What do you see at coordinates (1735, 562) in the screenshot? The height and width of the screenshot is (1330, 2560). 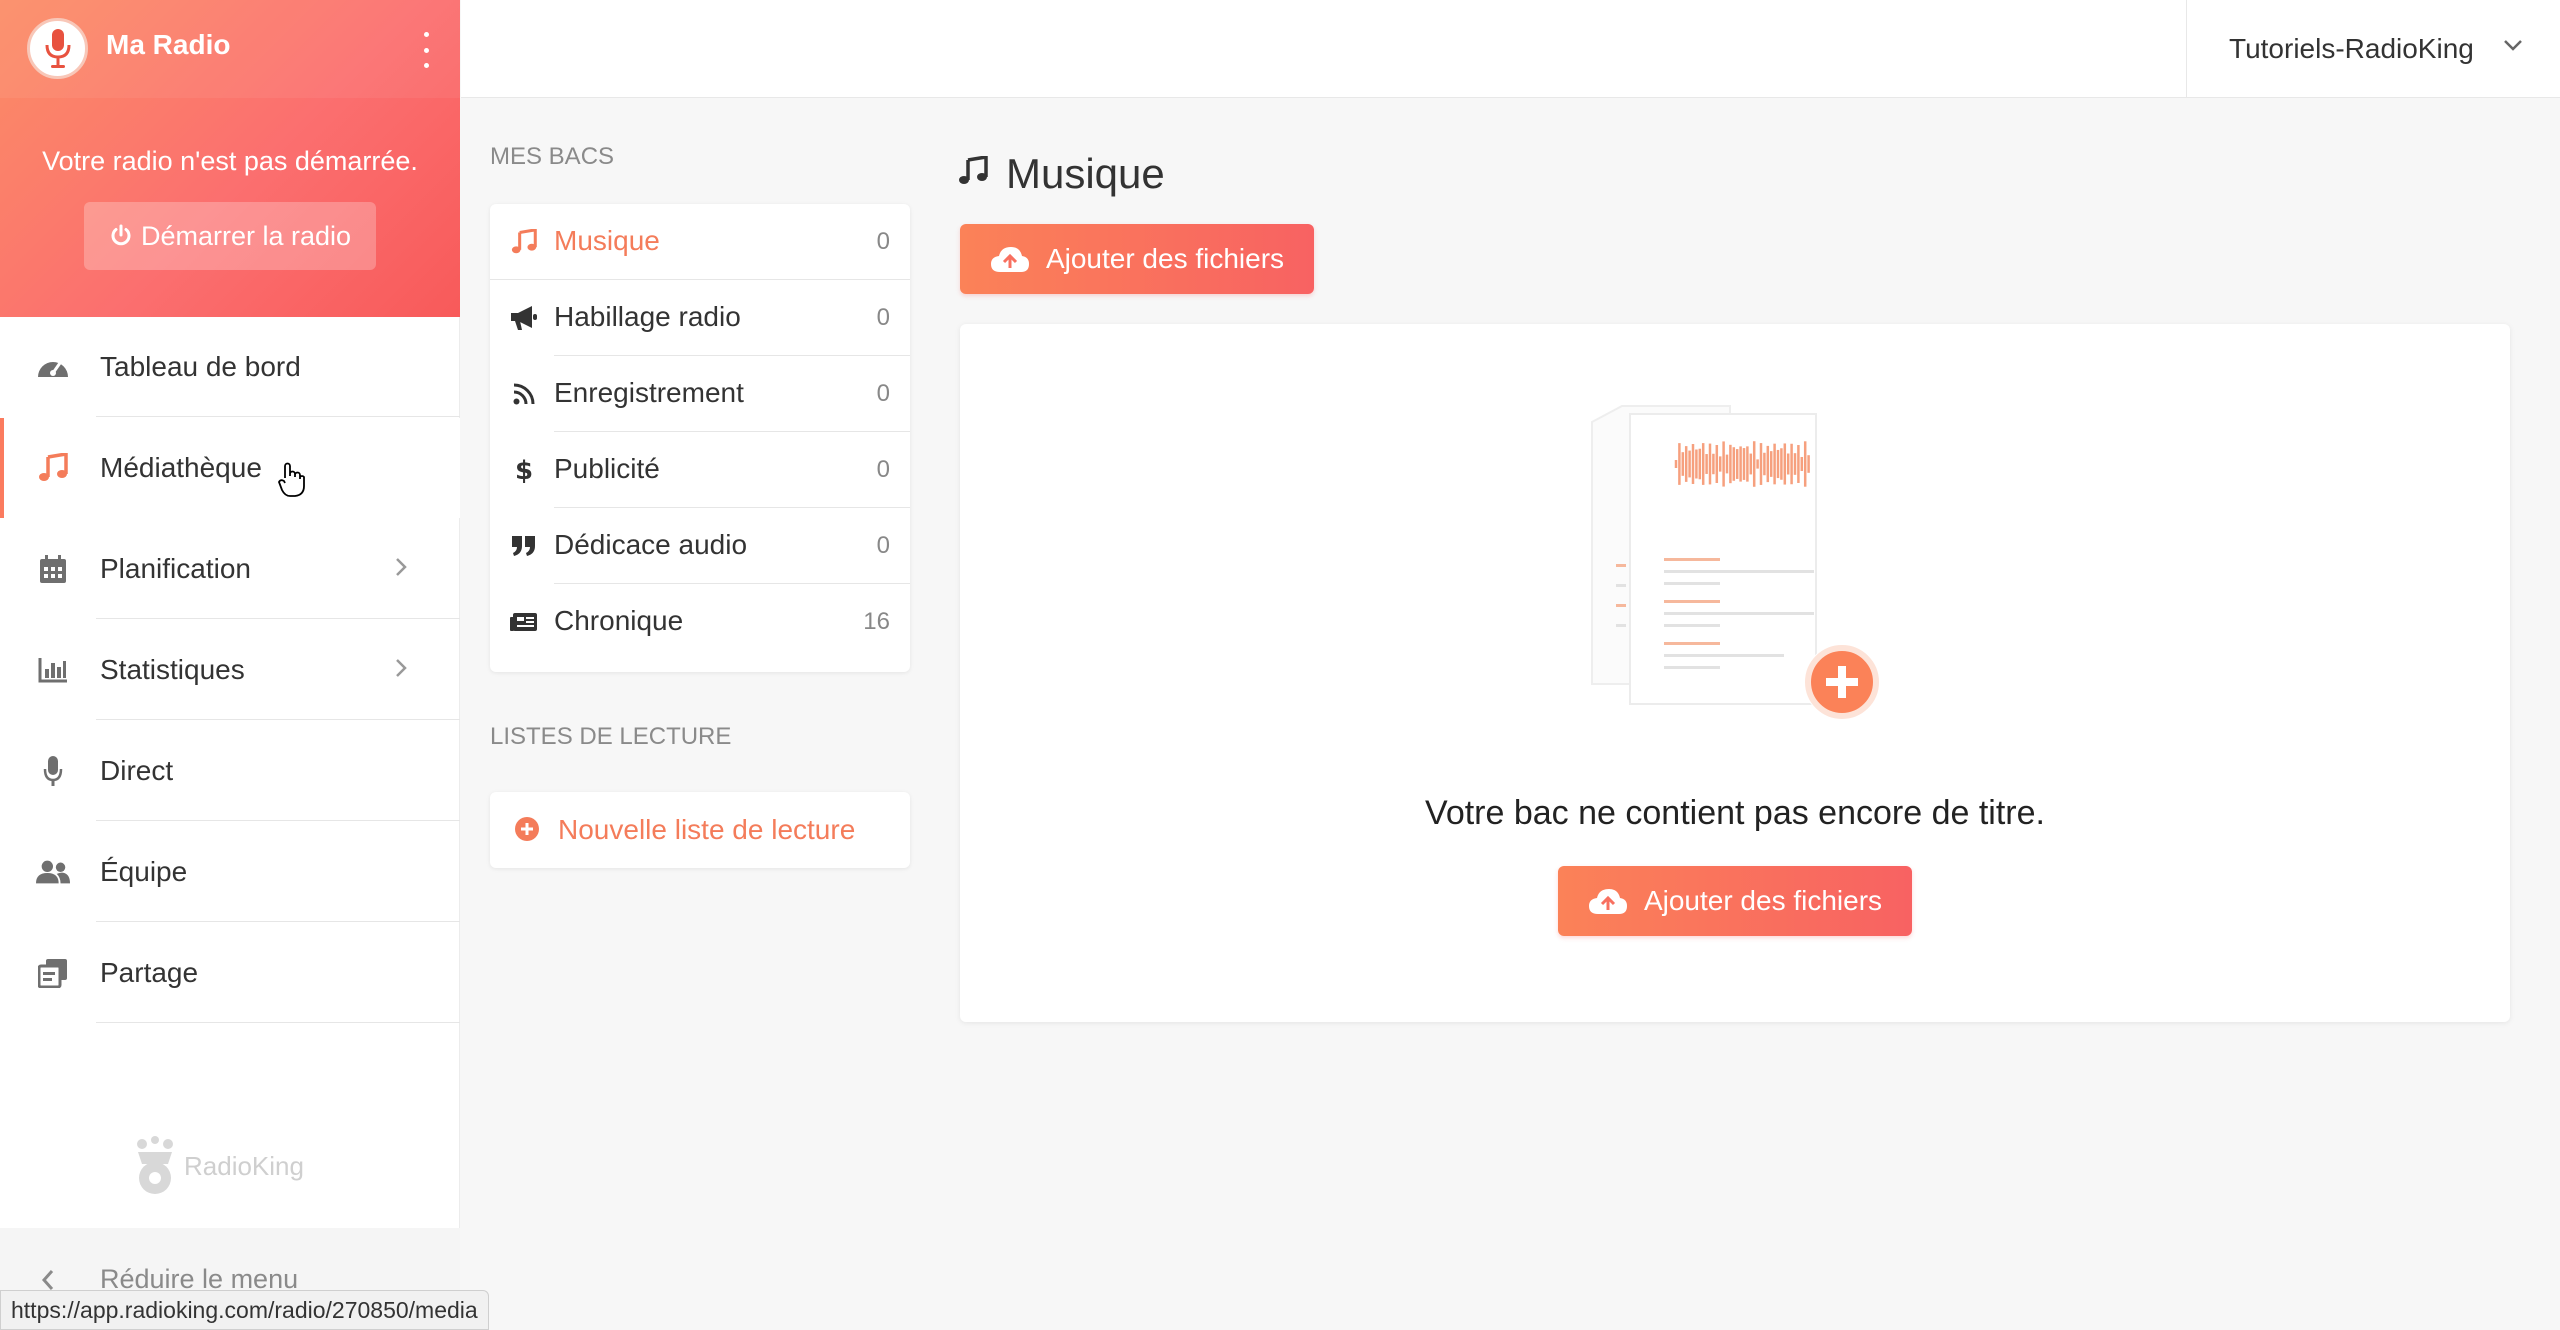 I see `empty-files-illustration` at bounding box center [1735, 562].